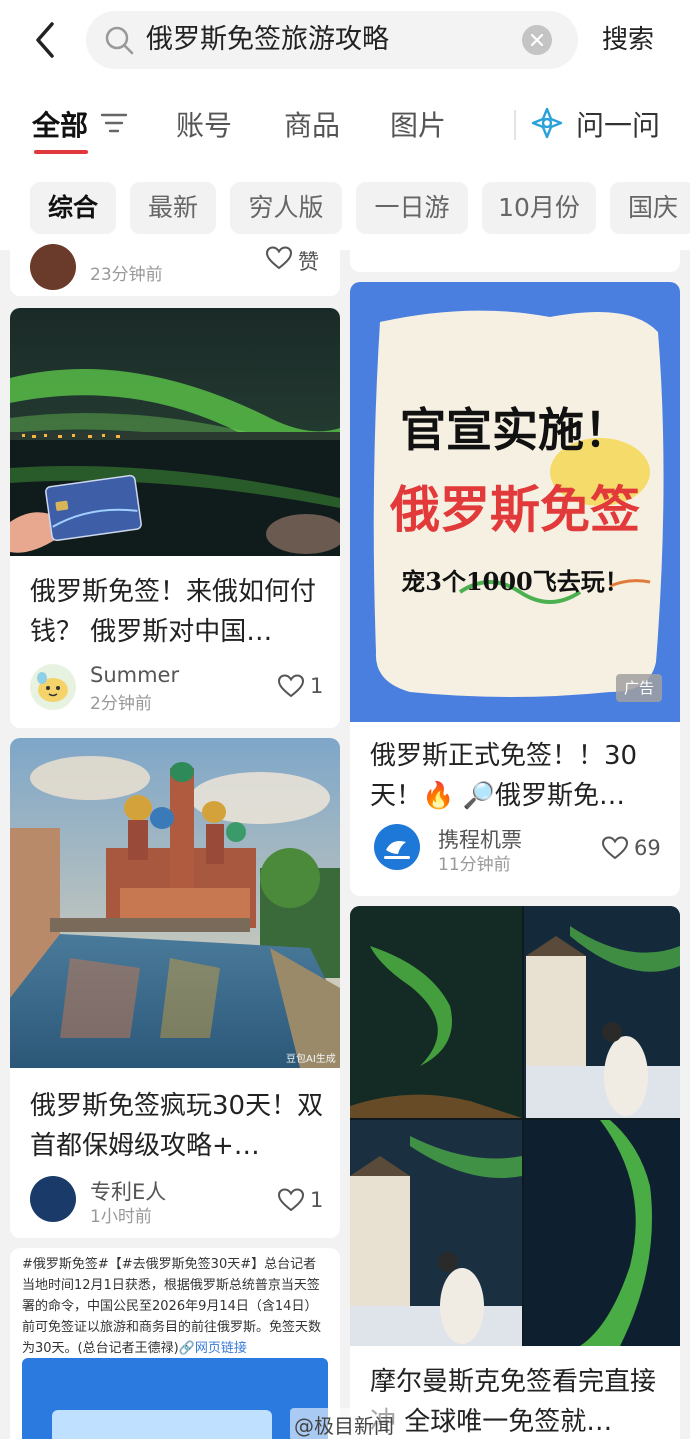  Describe the element at coordinates (628, 40) in the screenshot. I see `search-button: 搜索` at that location.